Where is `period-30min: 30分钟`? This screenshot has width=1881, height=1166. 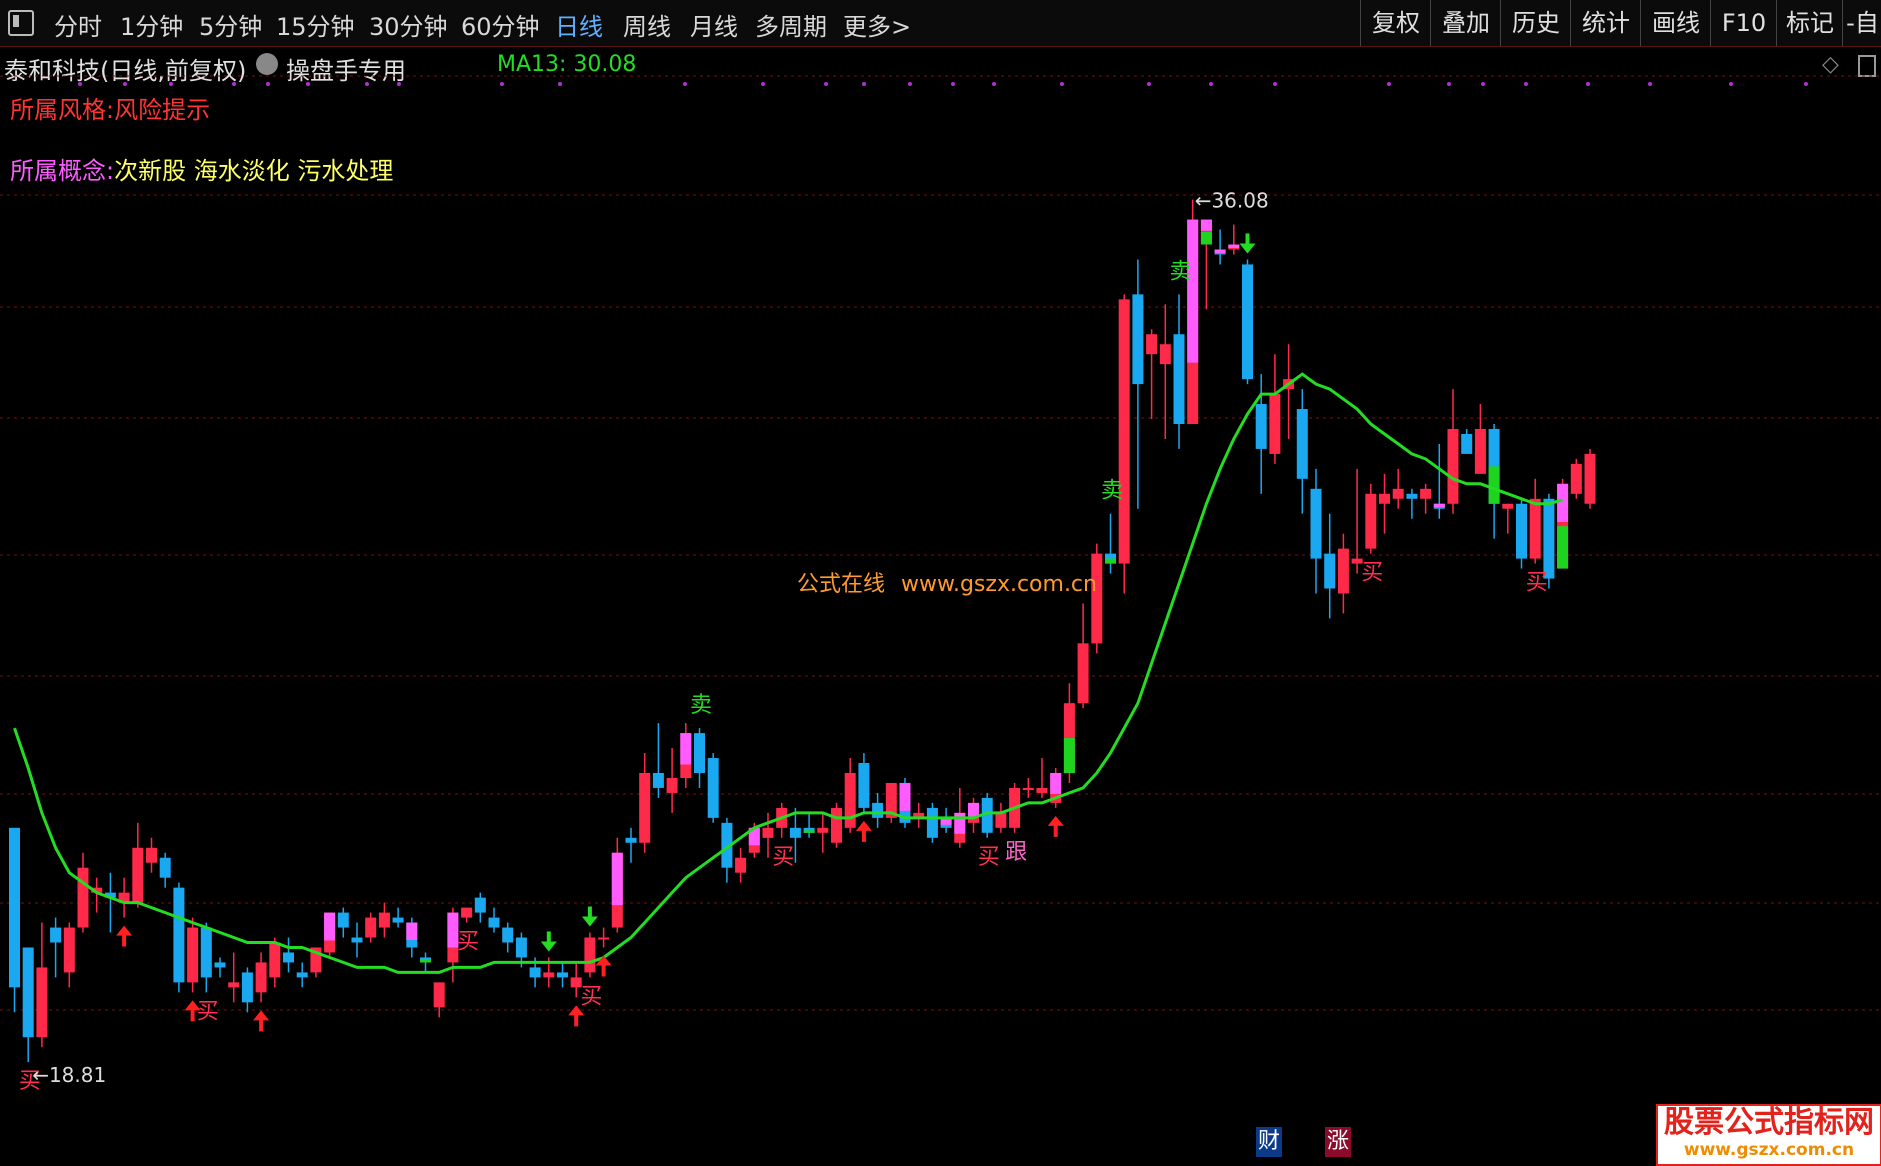
period-30min: 30分钟 is located at coordinates (408, 24).